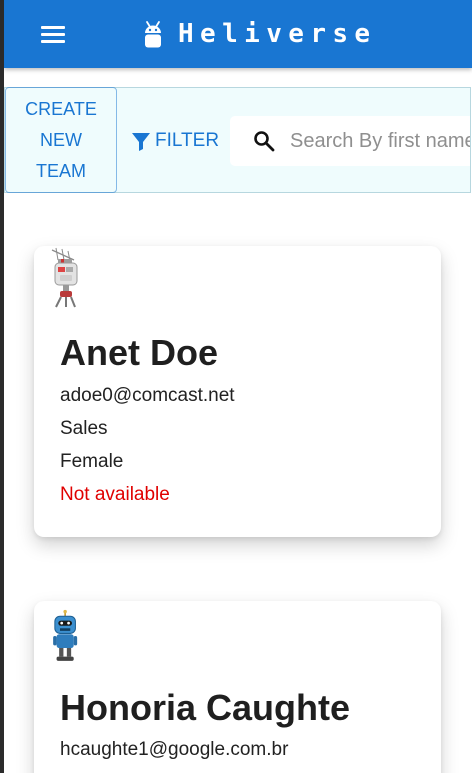 The height and width of the screenshot is (773, 472). I want to click on hamburger-menu-icon, so click(53, 27).